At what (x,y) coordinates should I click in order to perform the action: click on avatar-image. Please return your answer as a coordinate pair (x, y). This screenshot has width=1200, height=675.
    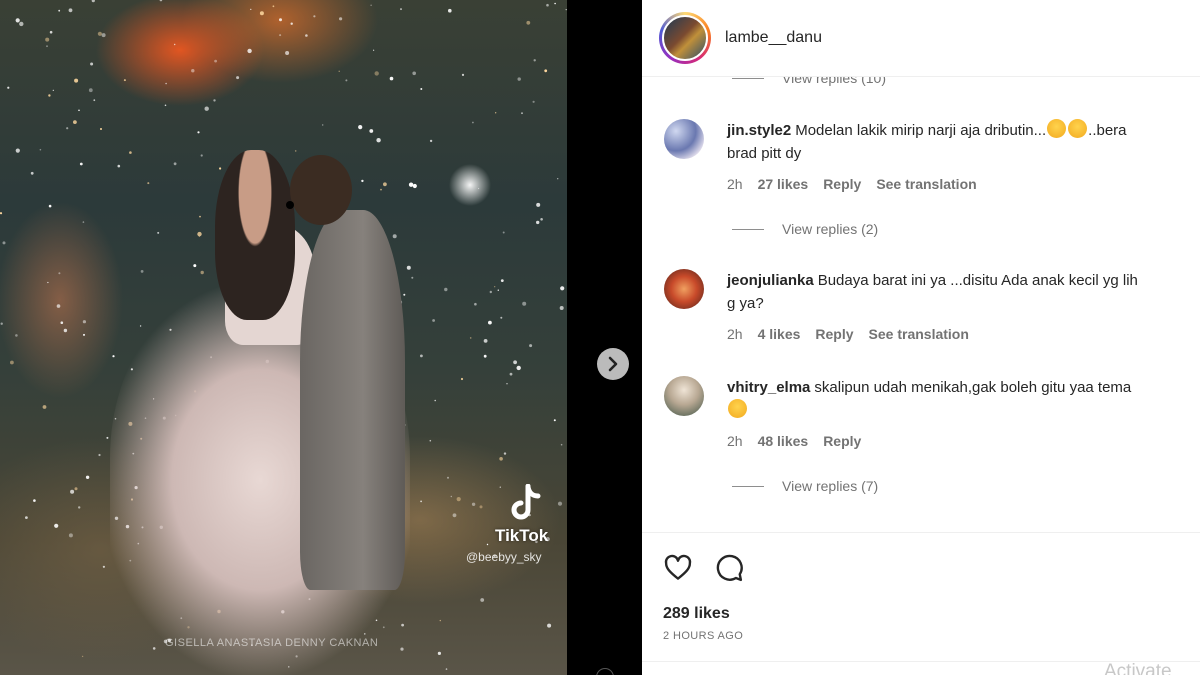
    Looking at the image, I should click on (685, 38).